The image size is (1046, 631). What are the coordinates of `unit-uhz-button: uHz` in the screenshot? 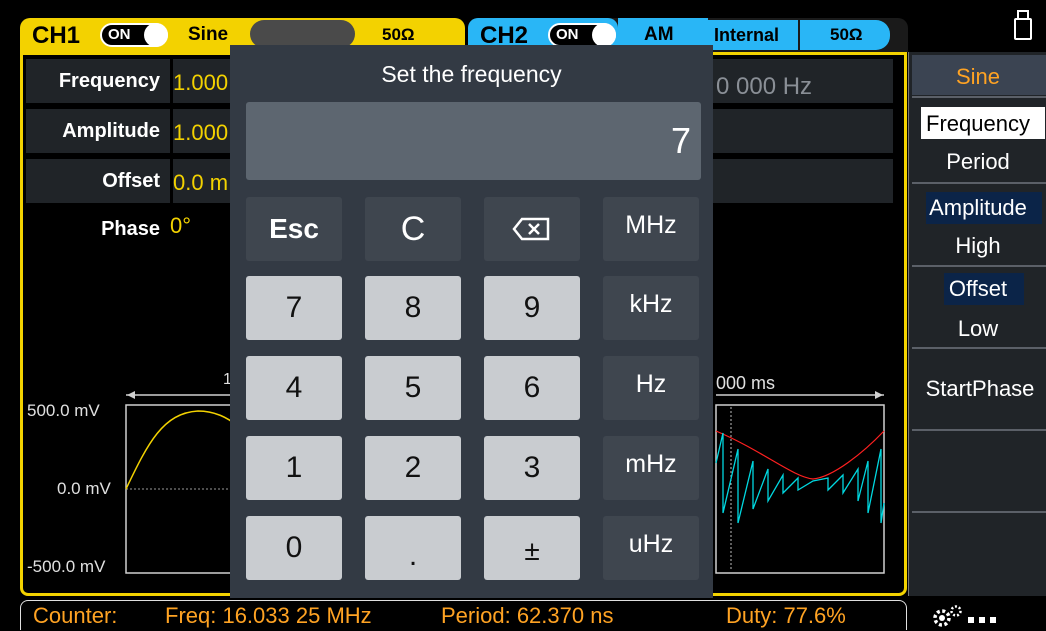 It's located at (651, 548).